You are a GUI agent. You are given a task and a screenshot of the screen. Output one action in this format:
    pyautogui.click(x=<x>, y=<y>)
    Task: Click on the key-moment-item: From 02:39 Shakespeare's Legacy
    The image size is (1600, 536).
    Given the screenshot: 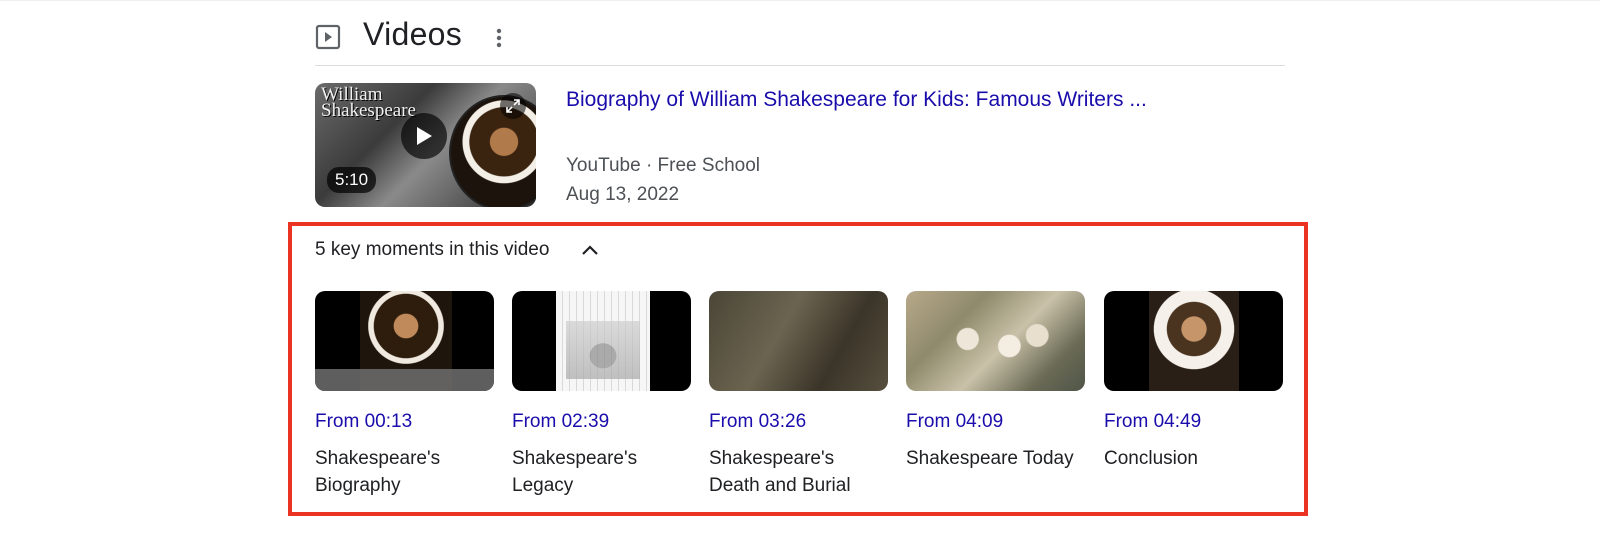 What is the action you would take?
    pyautogui.click(x=601, y=395)
    